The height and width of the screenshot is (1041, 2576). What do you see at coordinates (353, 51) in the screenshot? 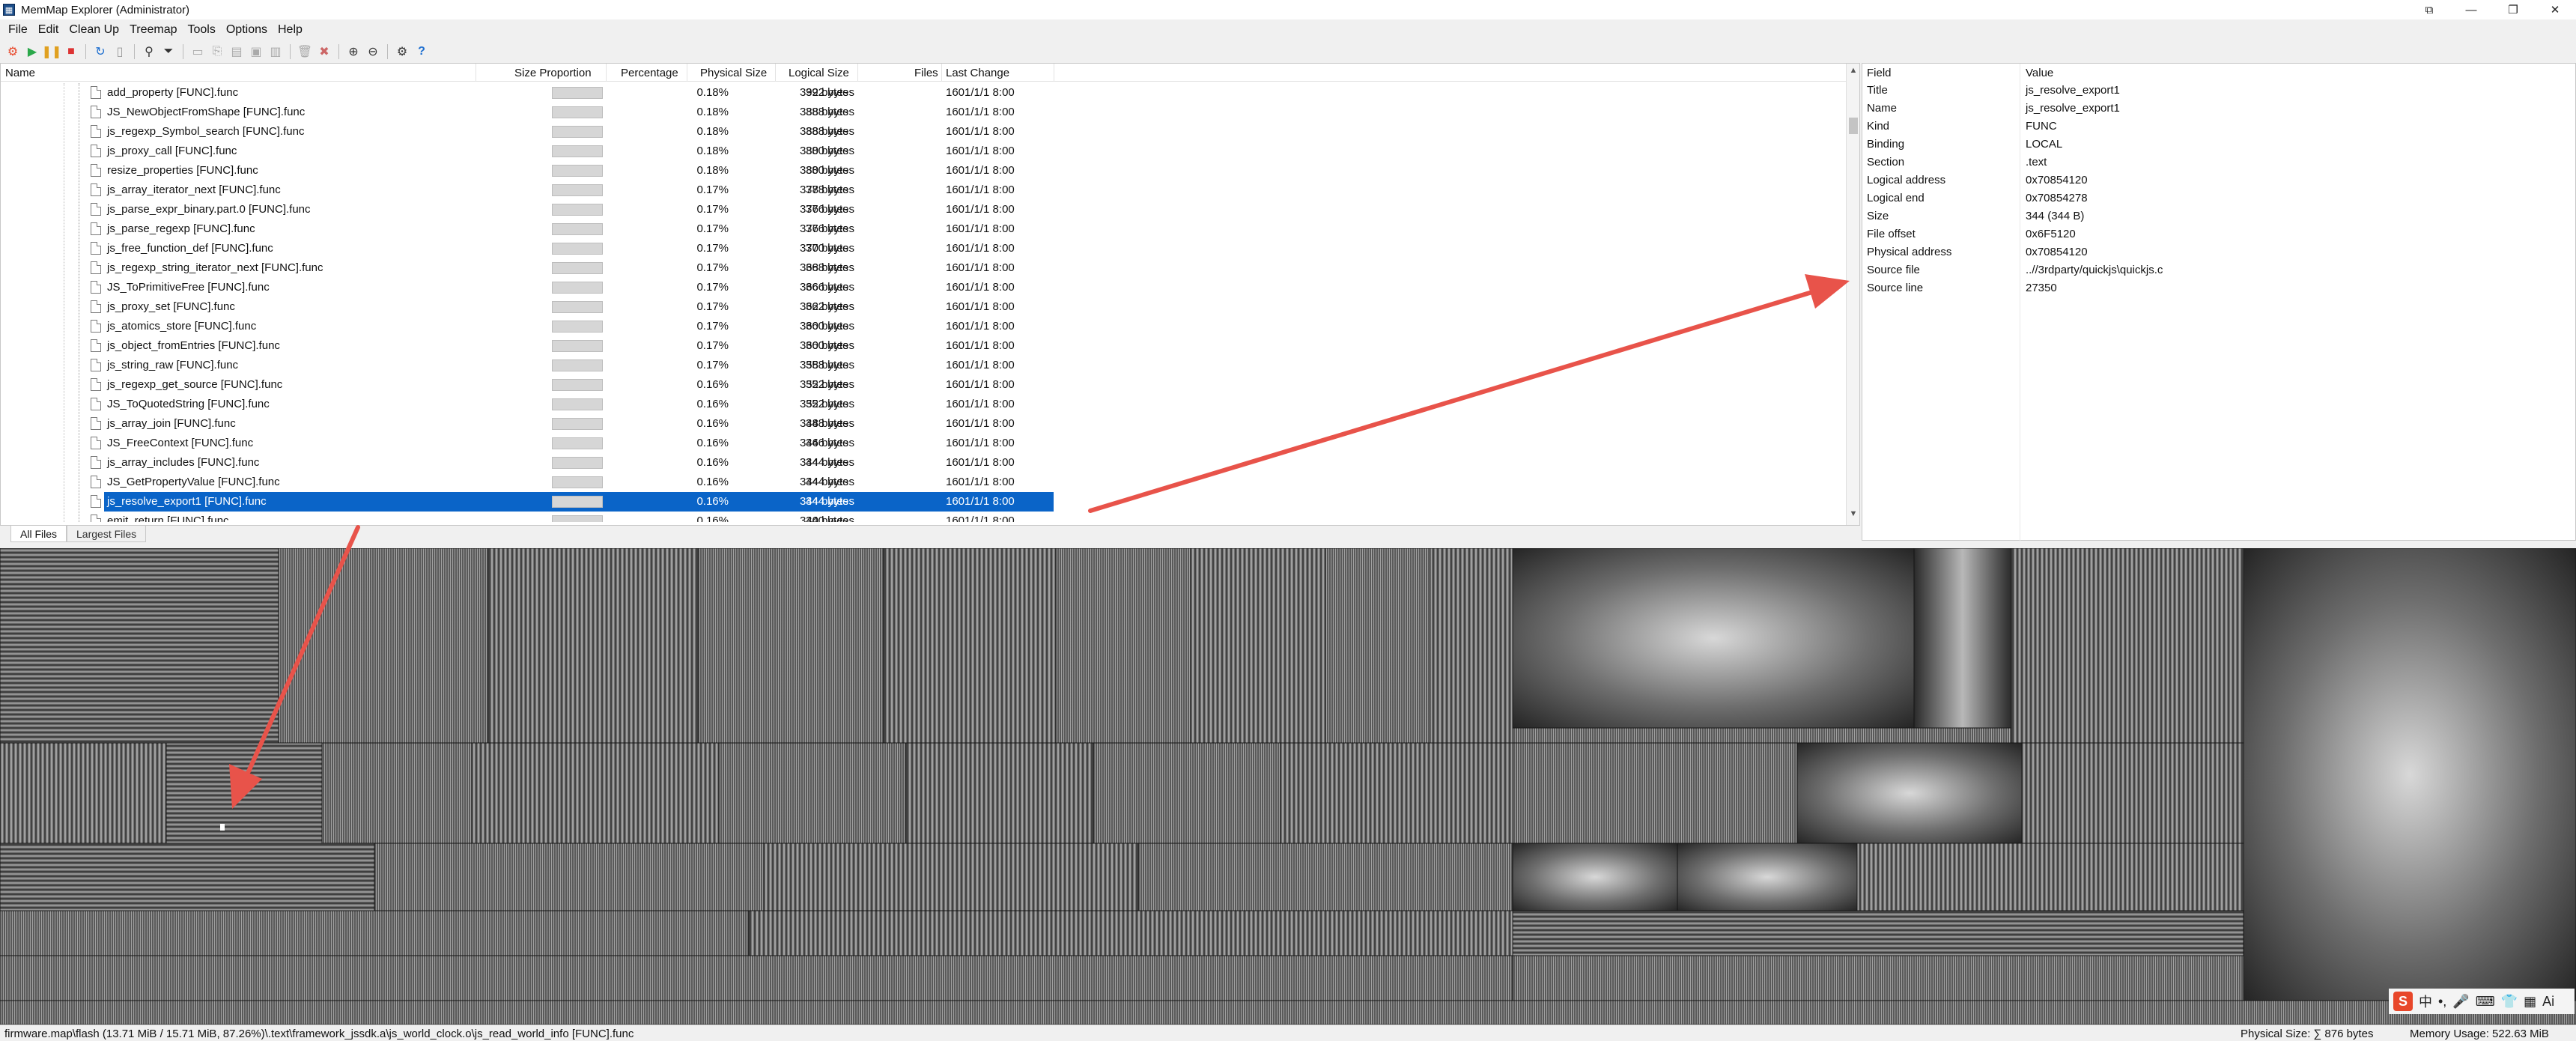
I see `zoom-in-icon: ⊕` at bounding box center [353, 51].